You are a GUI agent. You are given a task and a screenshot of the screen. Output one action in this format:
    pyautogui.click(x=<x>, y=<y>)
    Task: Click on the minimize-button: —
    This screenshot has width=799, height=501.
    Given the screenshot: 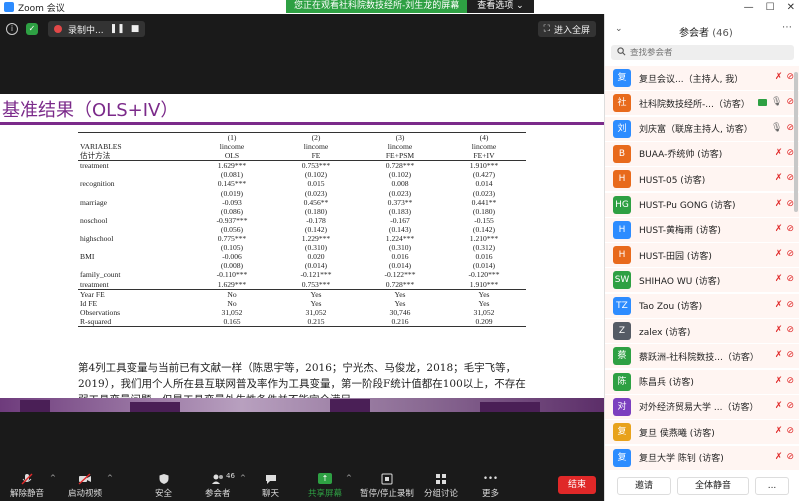 What is the action you would take?
    pyautogui.click(x=749, y=7)
    